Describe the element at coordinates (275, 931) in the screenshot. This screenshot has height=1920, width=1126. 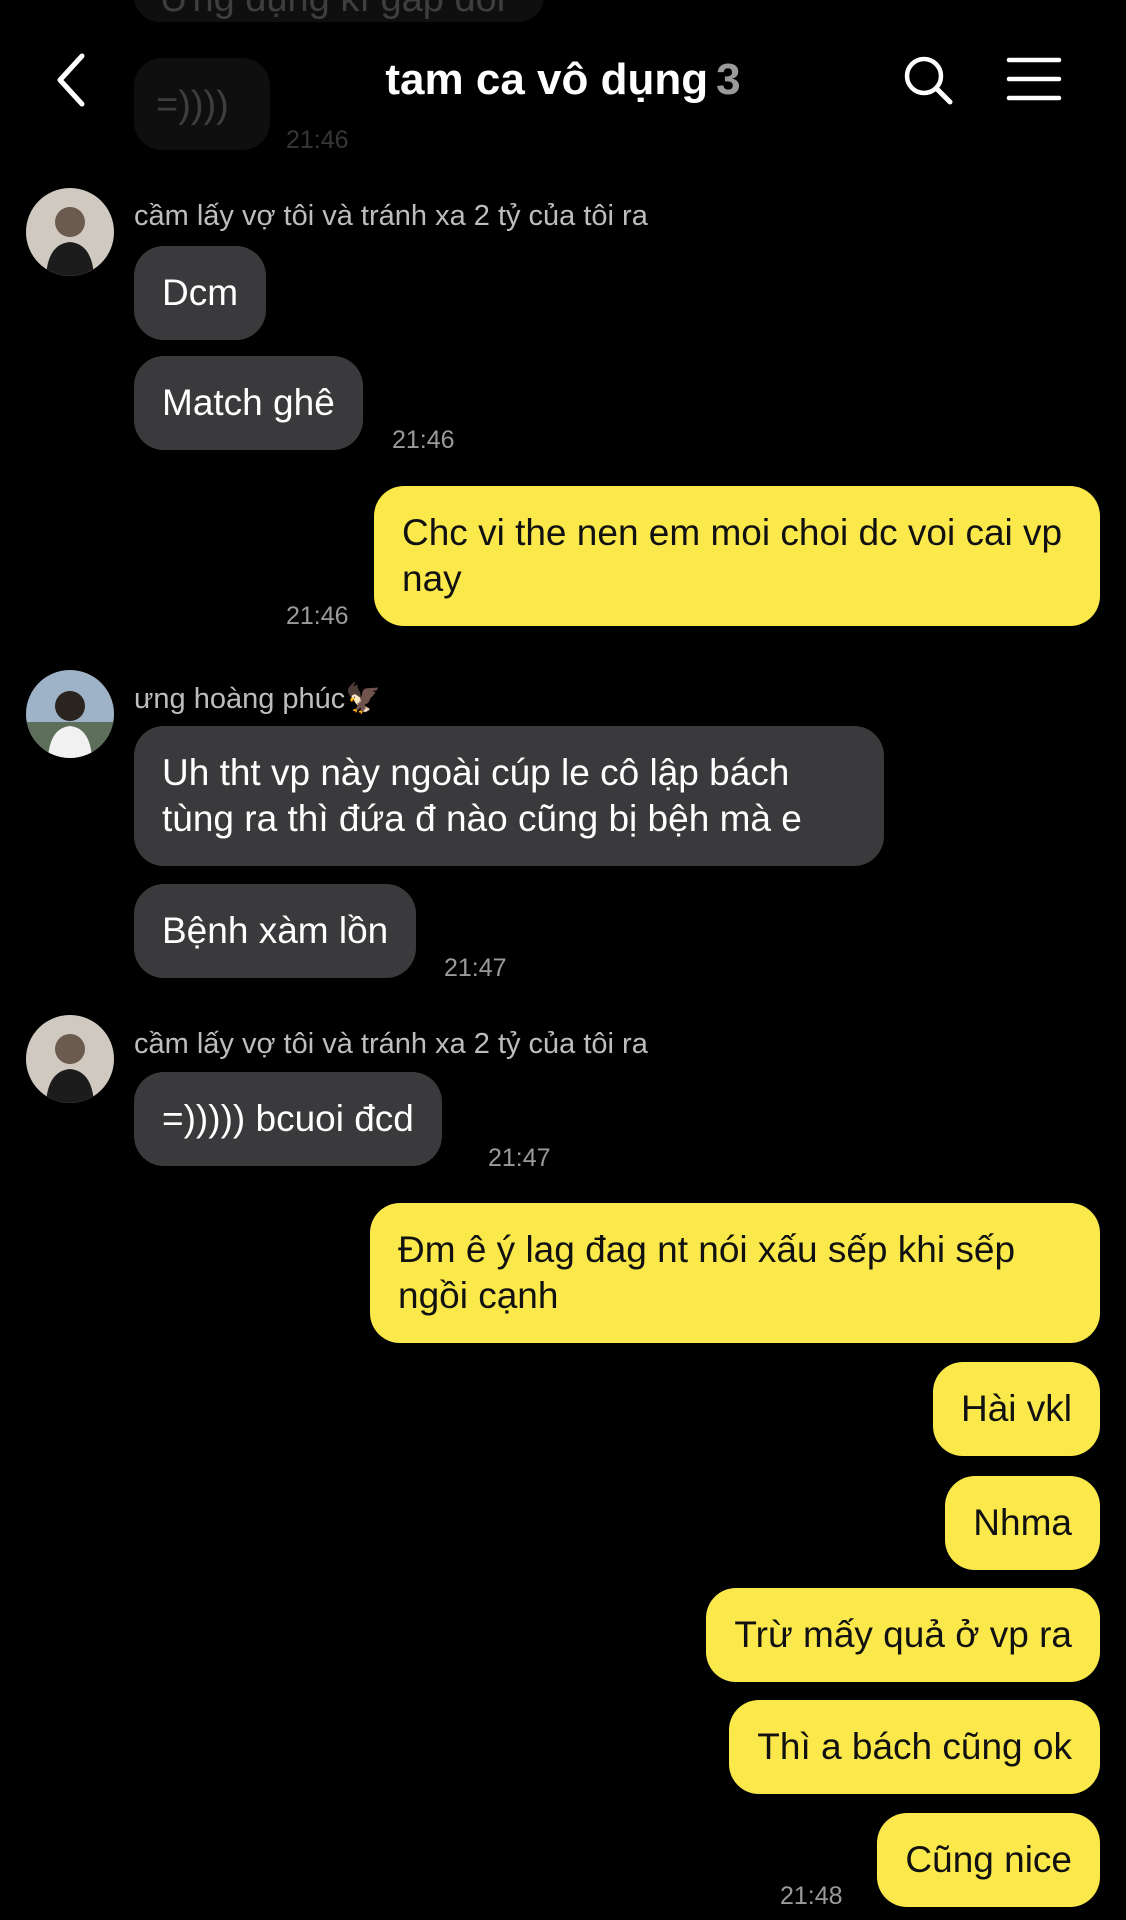
I see `message-bubble: Bệnh xàm lồn` at that location.